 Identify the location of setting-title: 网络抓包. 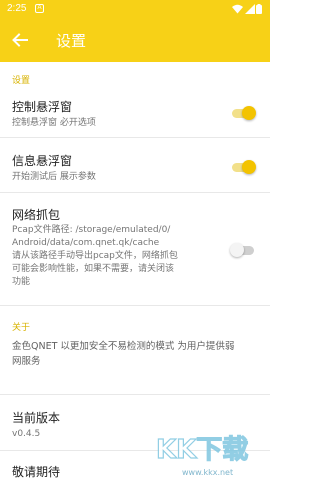
(36, 215).